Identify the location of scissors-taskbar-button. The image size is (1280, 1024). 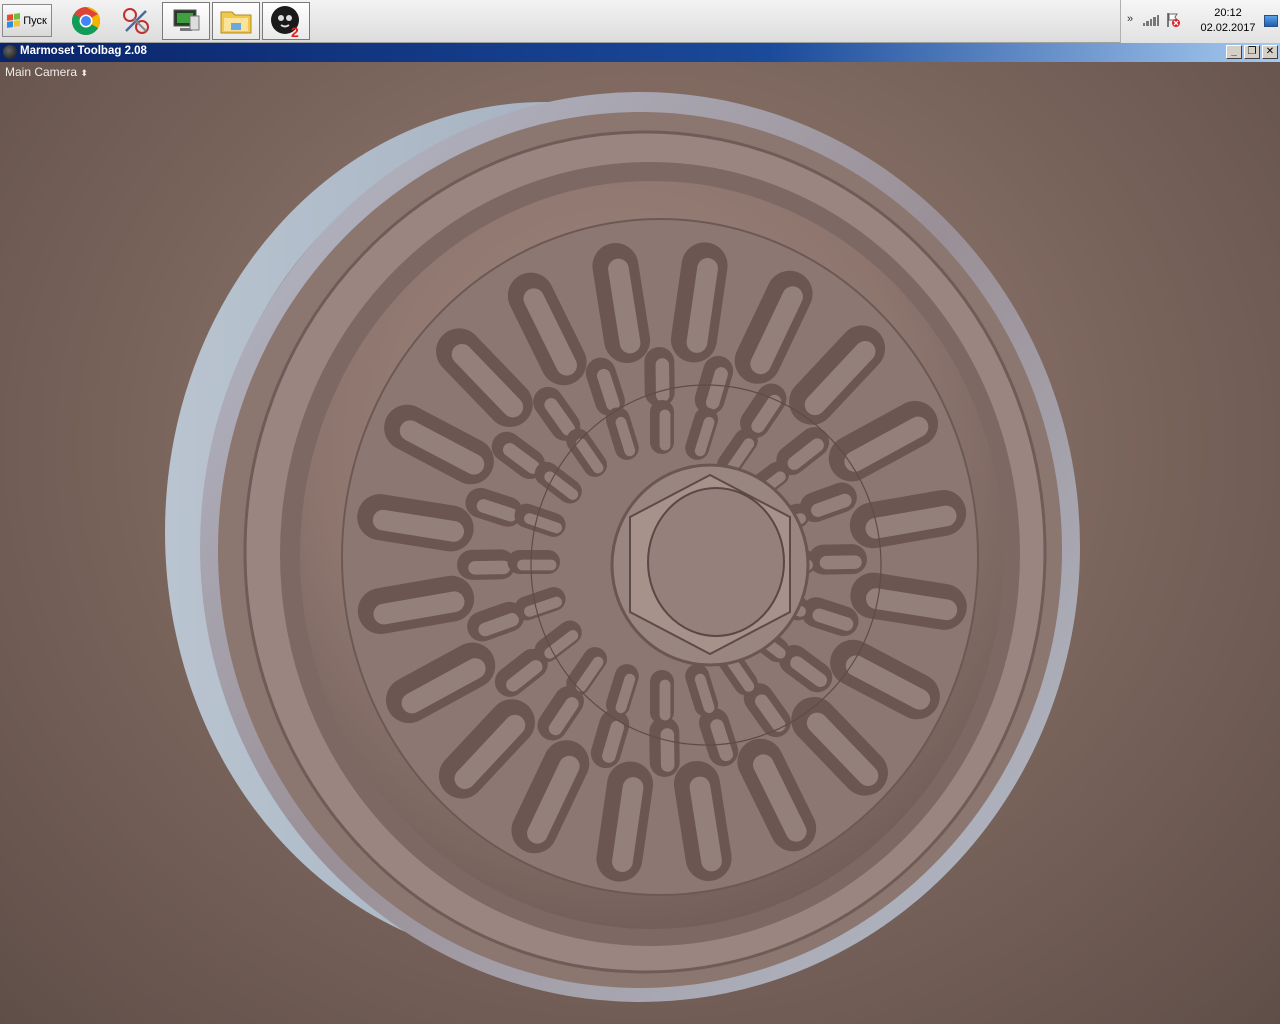
(136, 21).